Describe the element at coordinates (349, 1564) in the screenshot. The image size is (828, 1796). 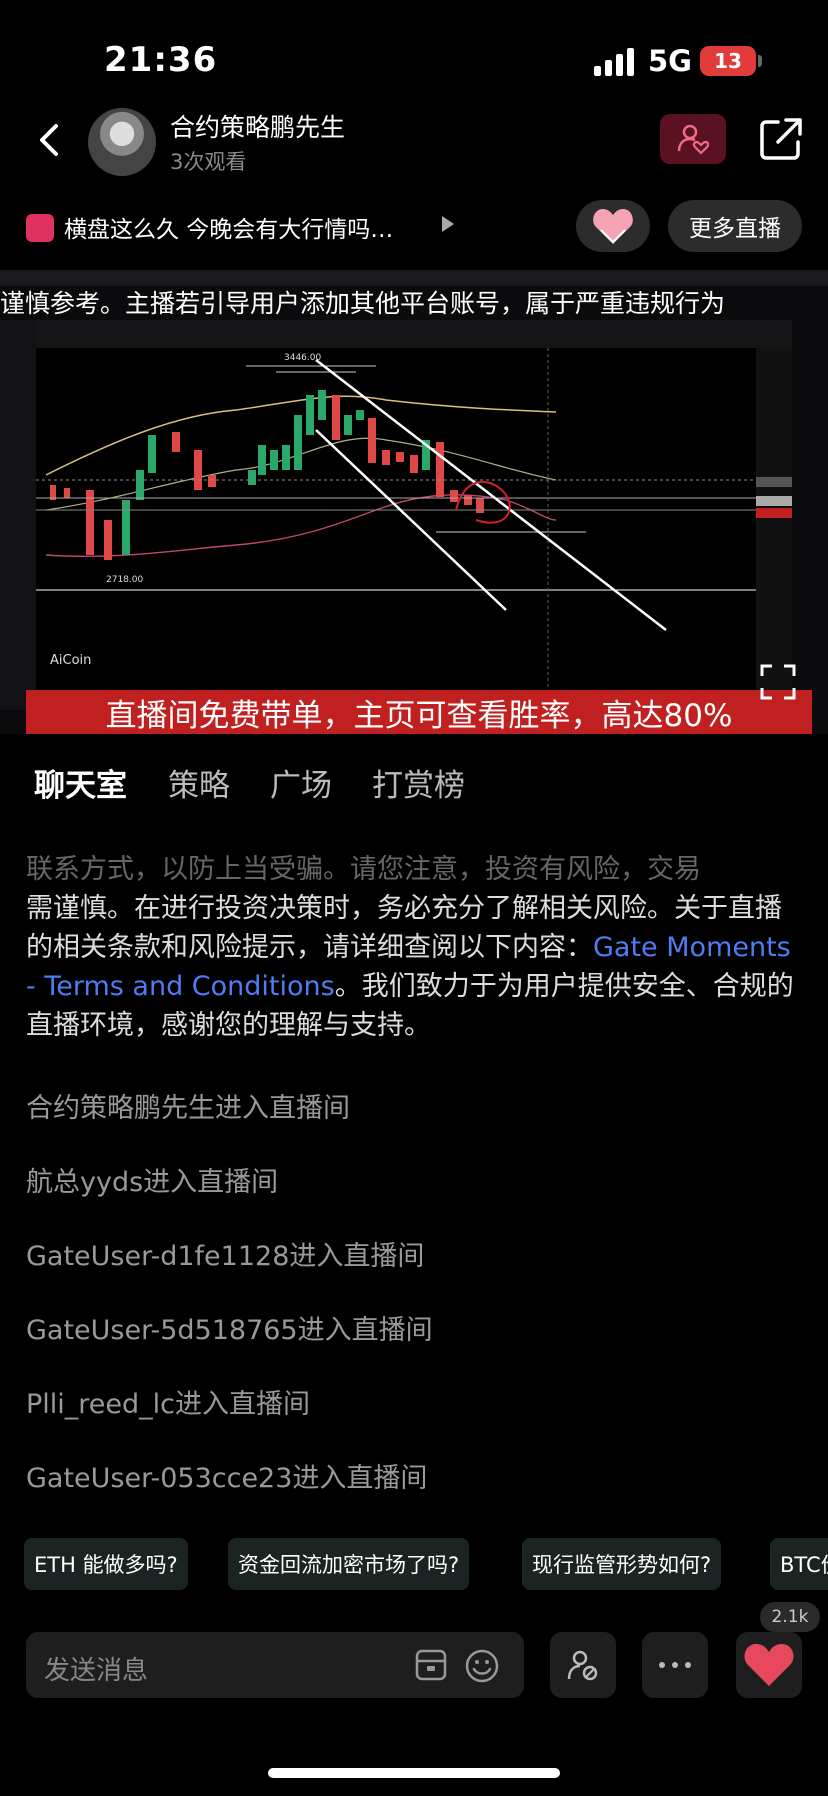
I see `quick-question-chip: 资金回流加密市场了吗?` at that location.